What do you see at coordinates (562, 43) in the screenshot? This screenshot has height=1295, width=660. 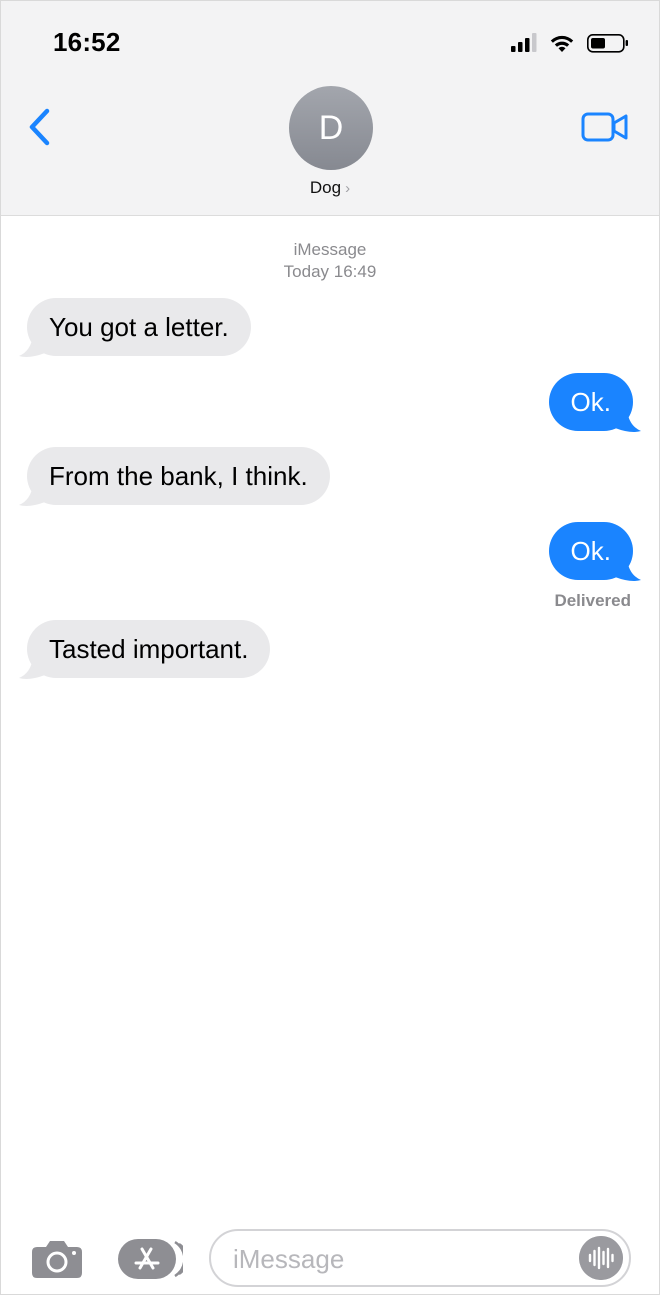 I see `wifi-icon` at bounding box center [562, 43].